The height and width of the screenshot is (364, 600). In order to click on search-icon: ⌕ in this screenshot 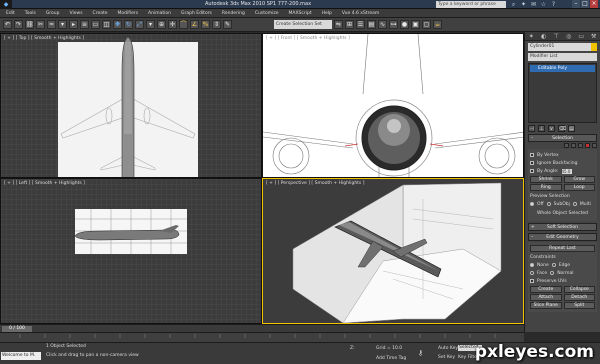, I will do `click(513, 4)`.